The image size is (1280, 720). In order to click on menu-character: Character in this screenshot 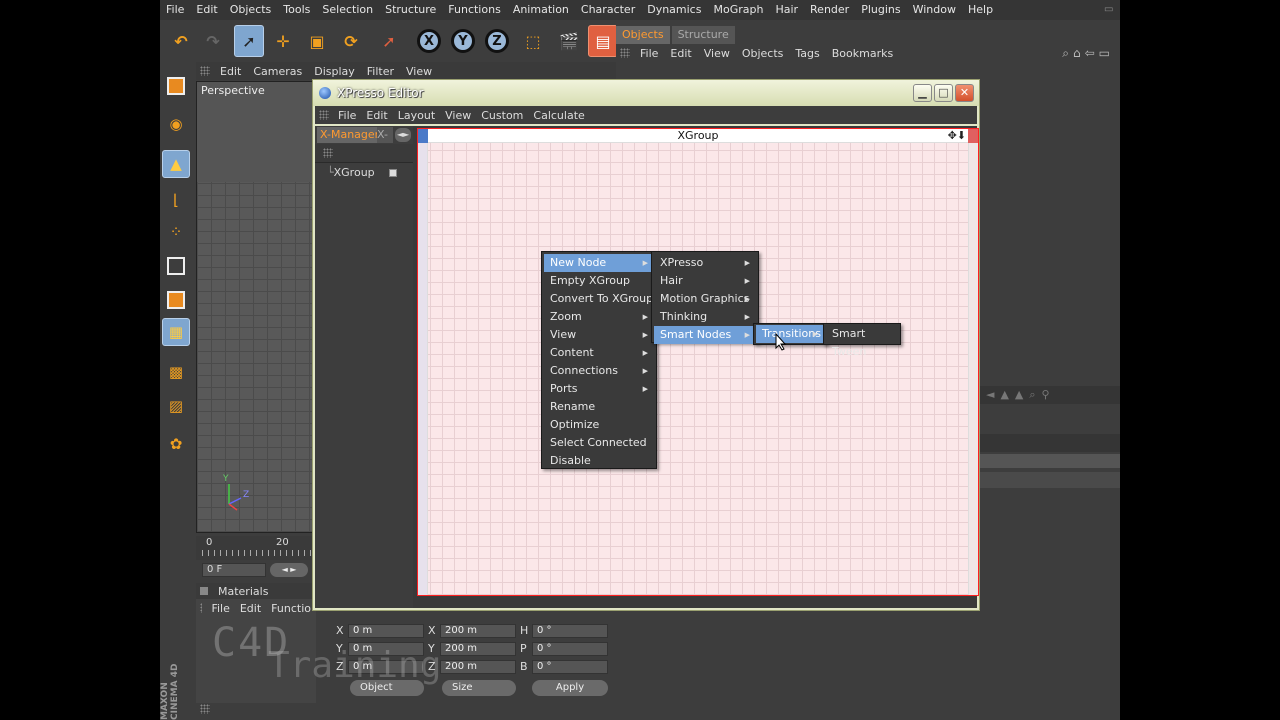, I will do `click(608, 10)`.